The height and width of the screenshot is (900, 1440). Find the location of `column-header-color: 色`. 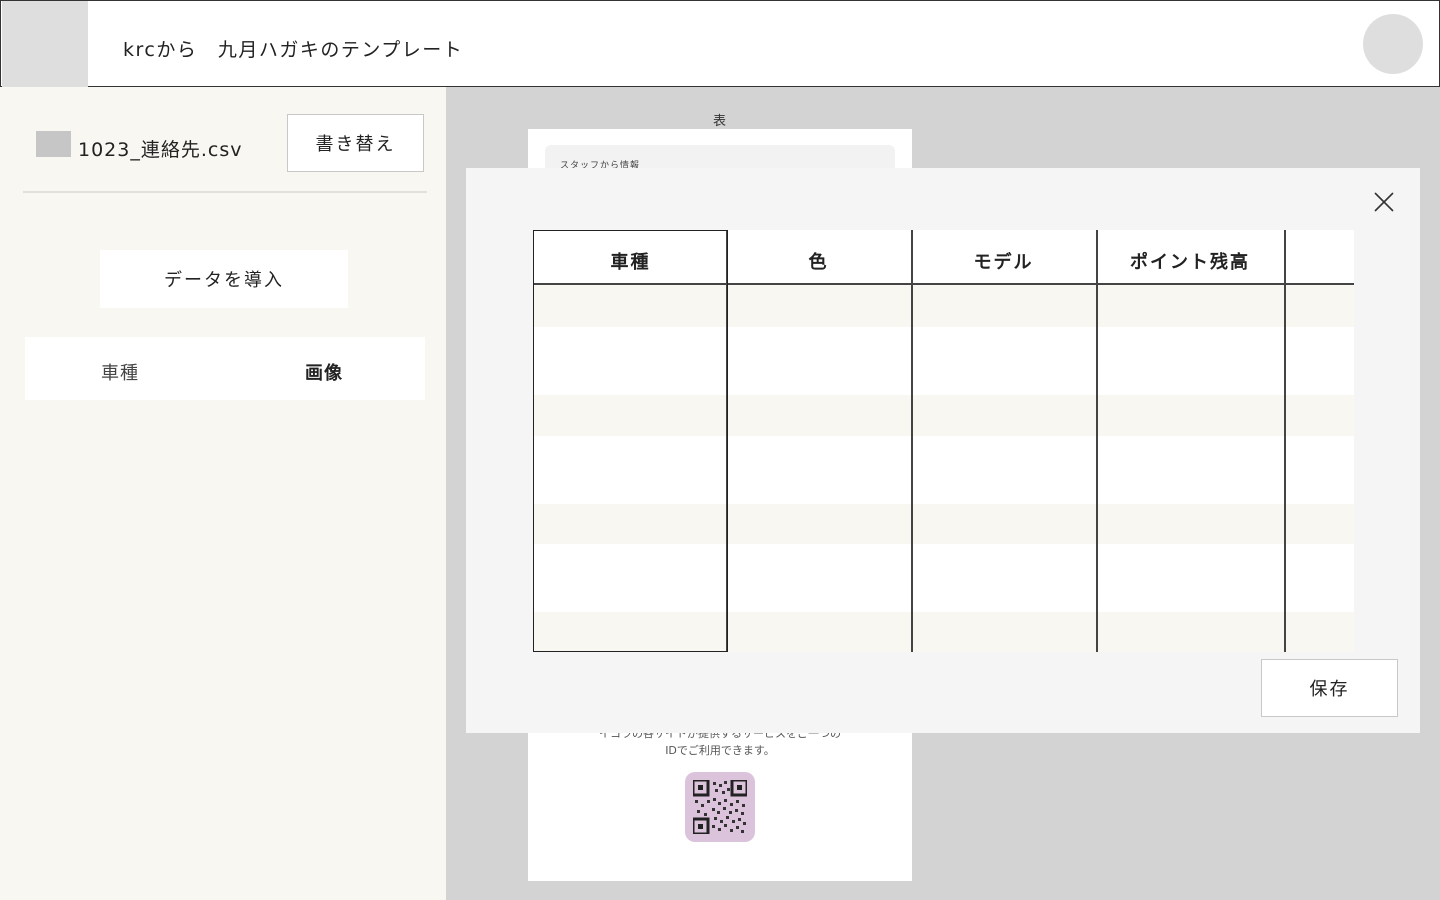

column-header-color: 色 is located at coordinates (818, 261).